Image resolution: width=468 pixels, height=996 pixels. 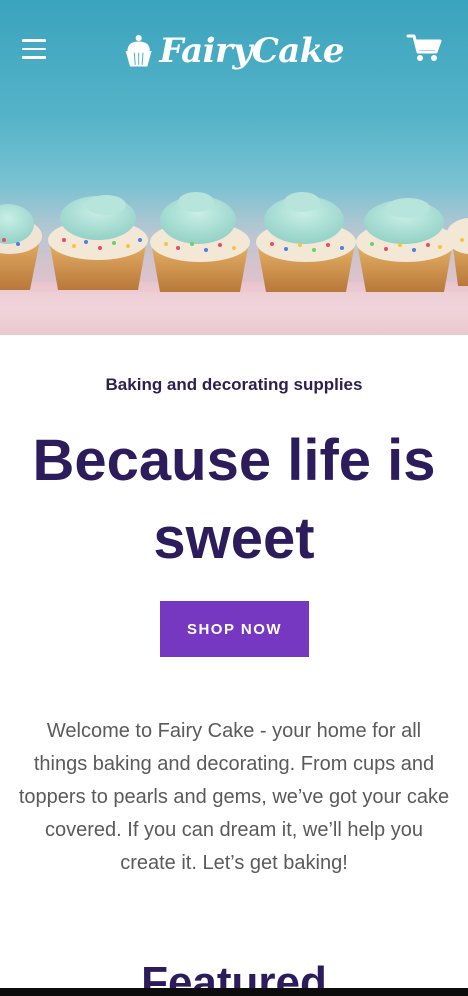 I want to click on site-logo: FairyCake, so click(x=234, y=51).